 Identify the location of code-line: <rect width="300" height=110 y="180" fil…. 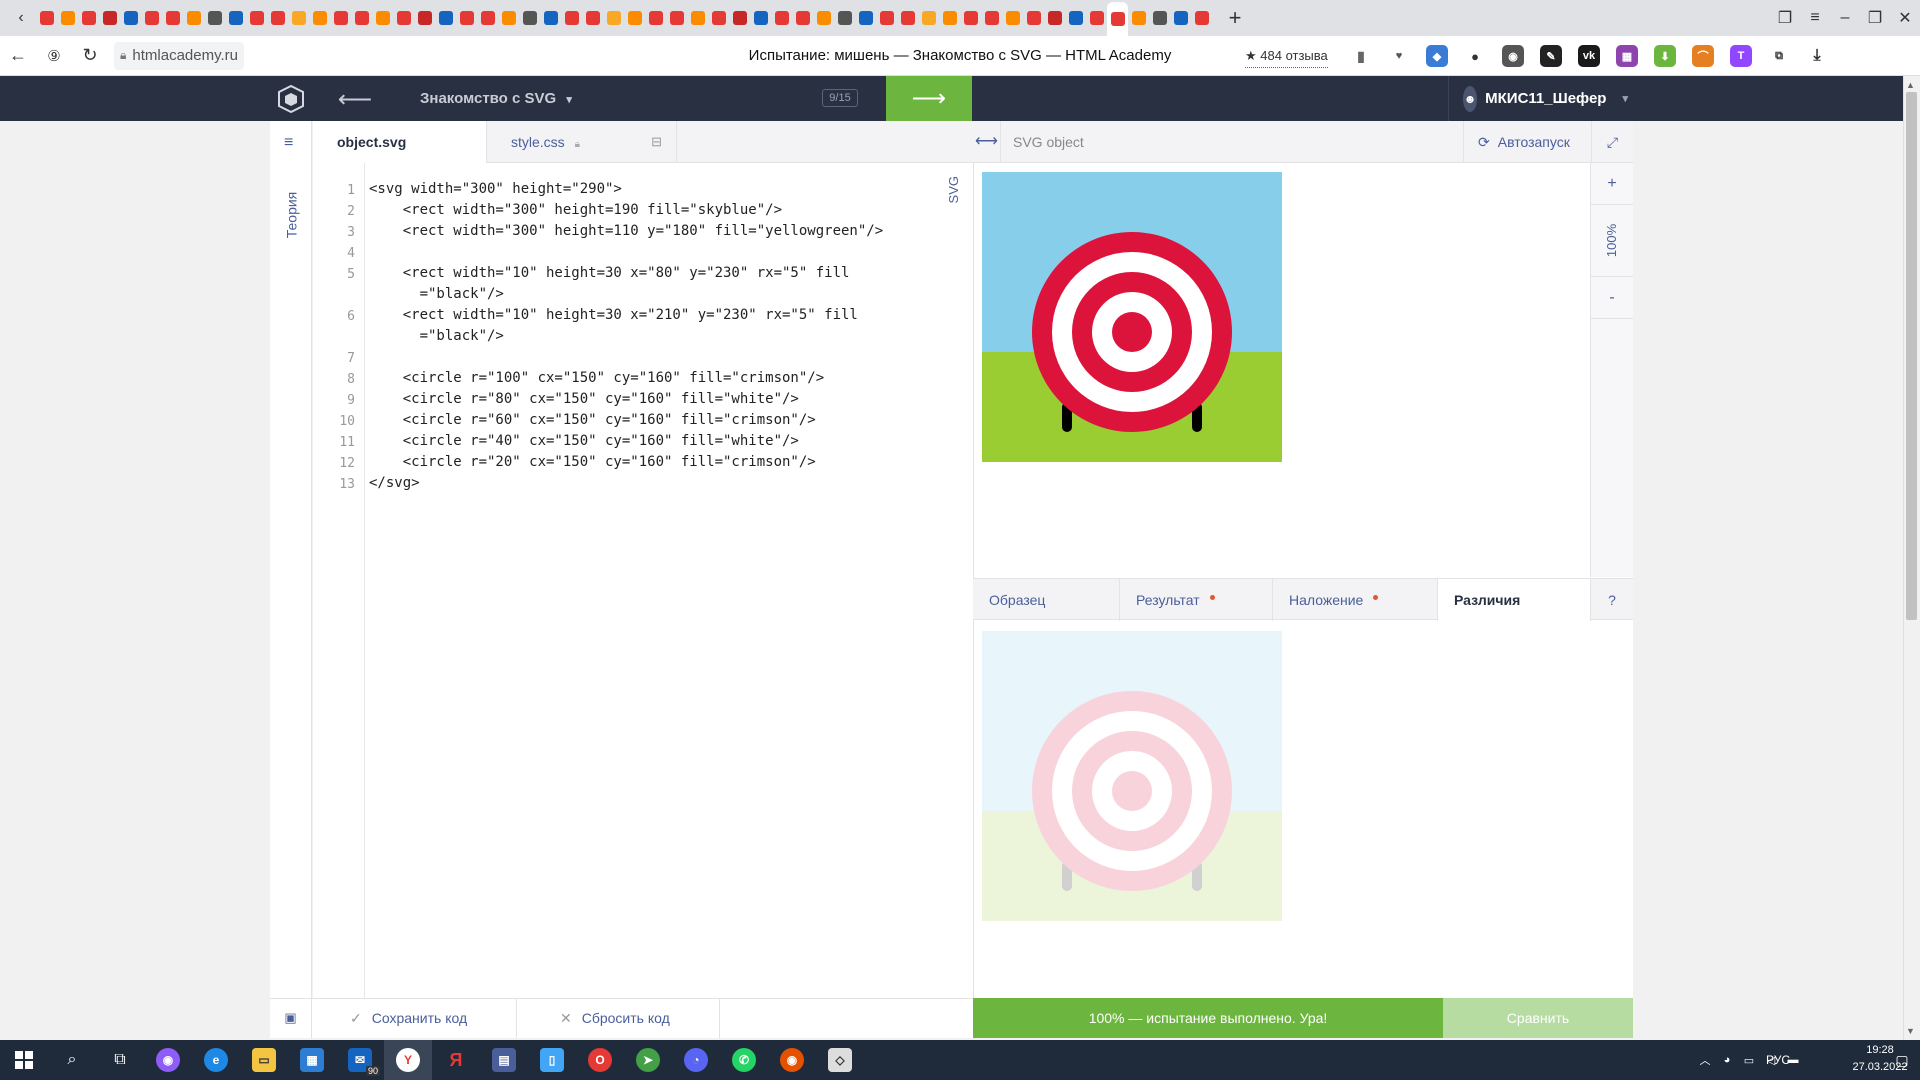
(626, 231).